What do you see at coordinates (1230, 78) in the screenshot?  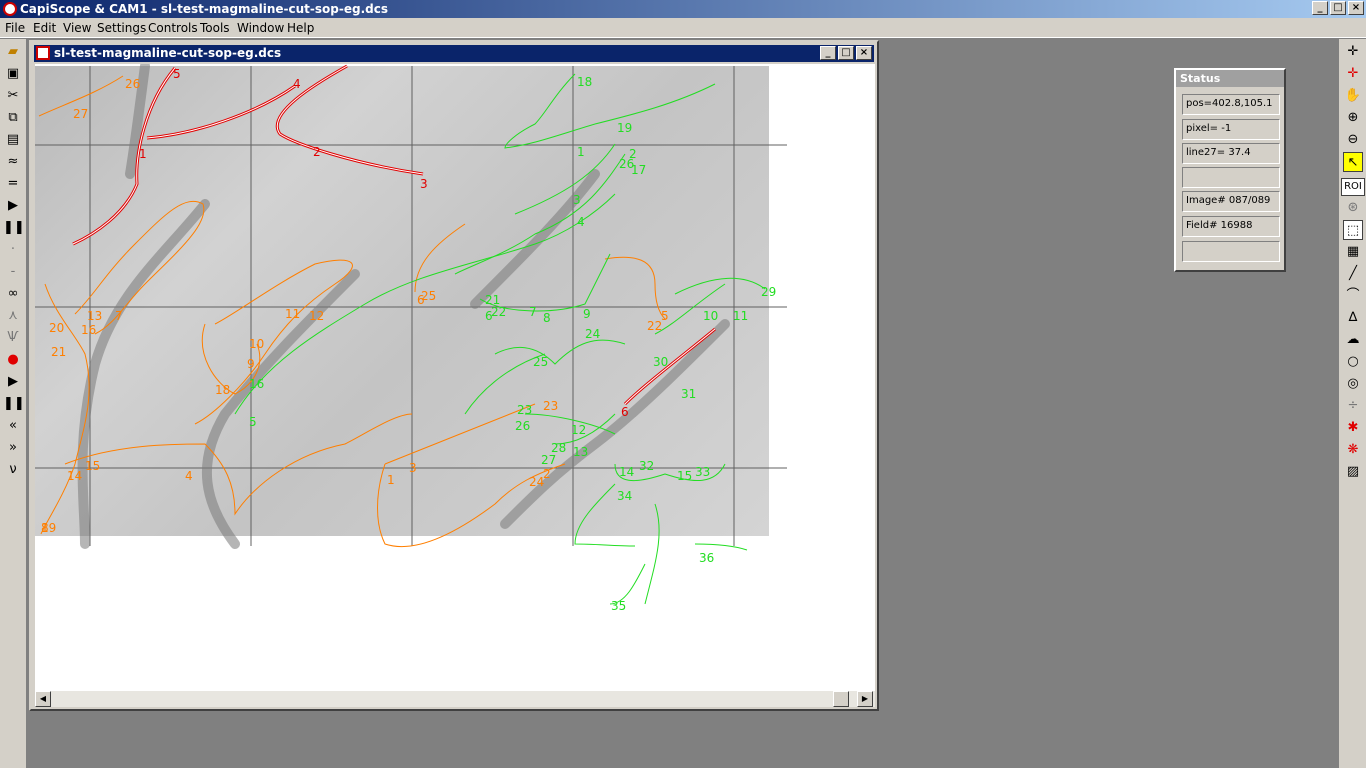 I see `status-title: Status` at bounding box center [1230, 78].